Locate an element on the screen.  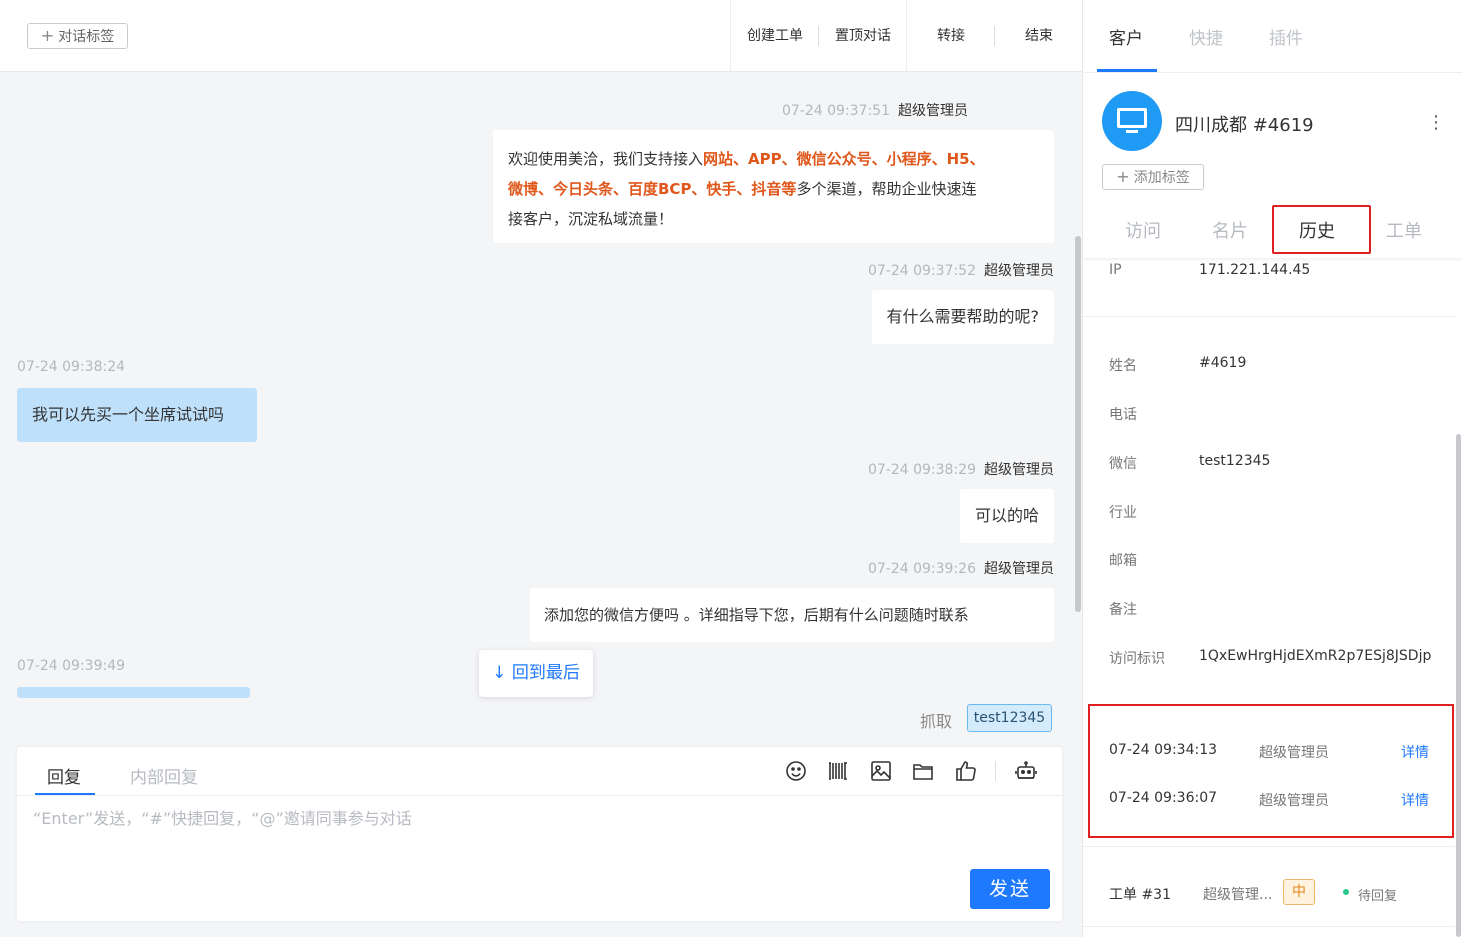
chat-header: + 对话标签 创建工单 置顶对话 转接 结束 is located at coordinates (541, 36).